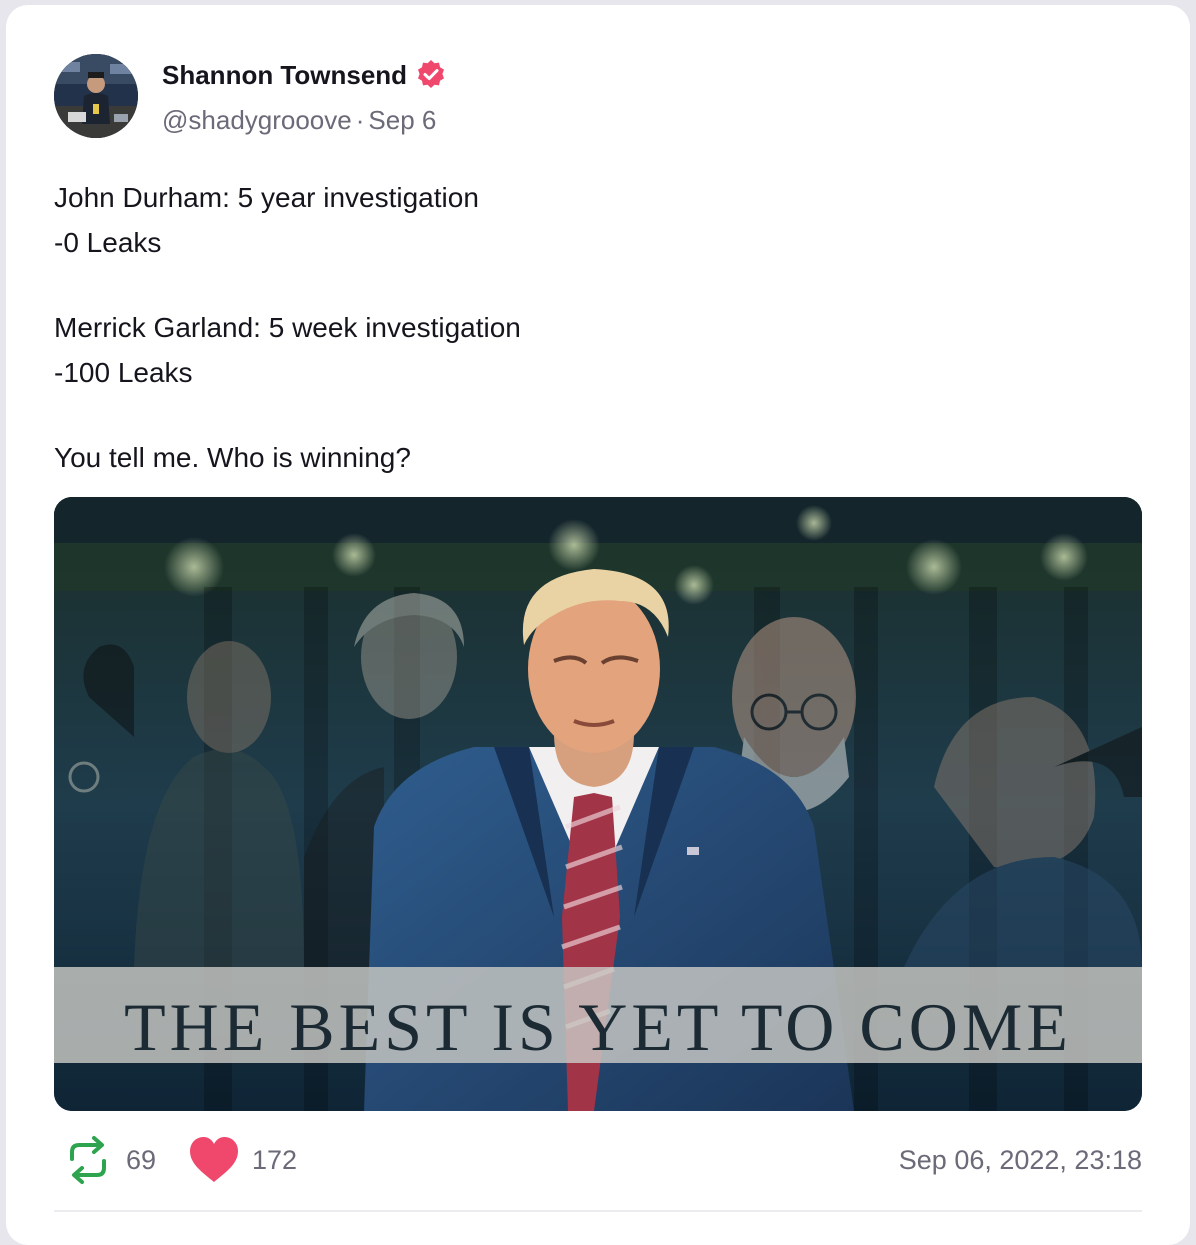 The image size is (1196, 1245). What do you see at coordinates (287, 327) in the screenshot?
I see `post-text-line: Merrick Garland: 5 week investigation` at bounding box center [287, 327].